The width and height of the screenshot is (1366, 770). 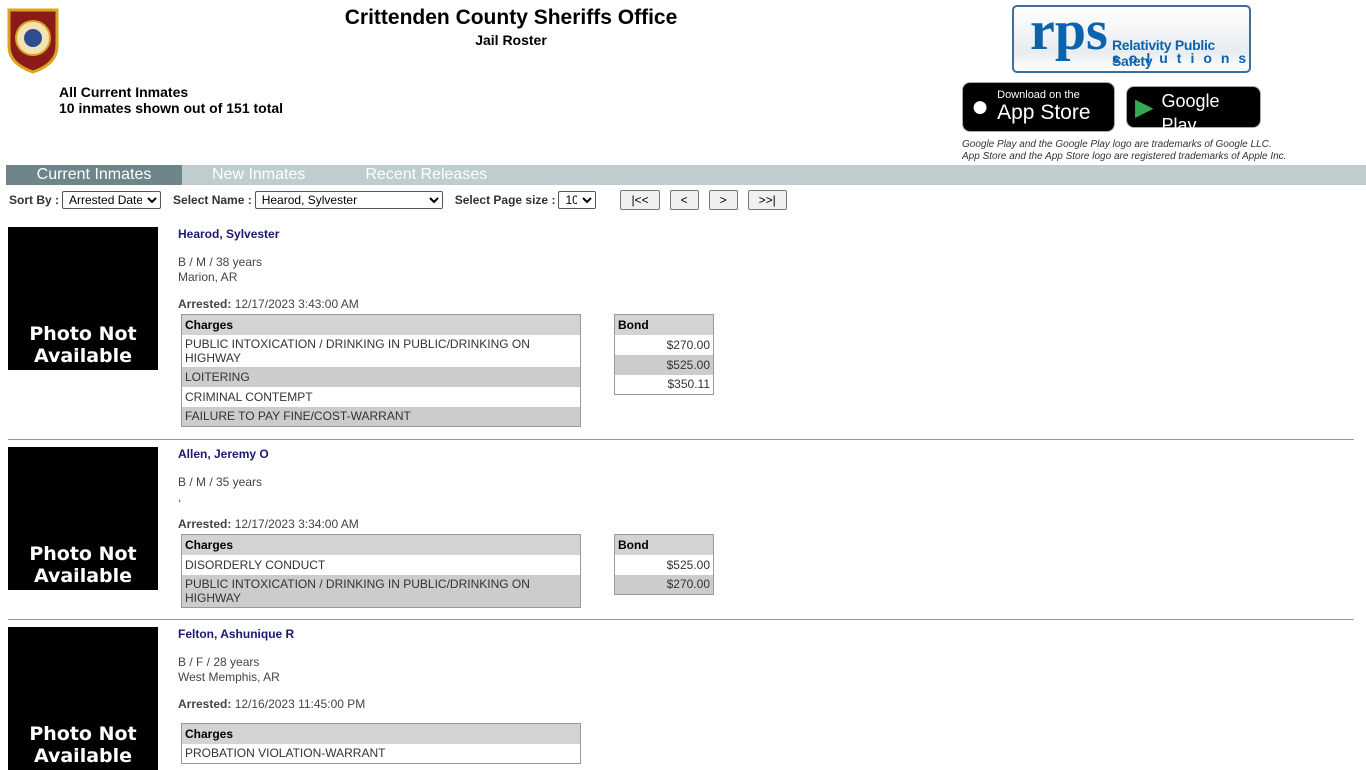 What do you see at coordinates (511, 17) in the screenshot?
I see `page-title: Crittenden County Sheriffs Office` at bounding box center [511, 17].